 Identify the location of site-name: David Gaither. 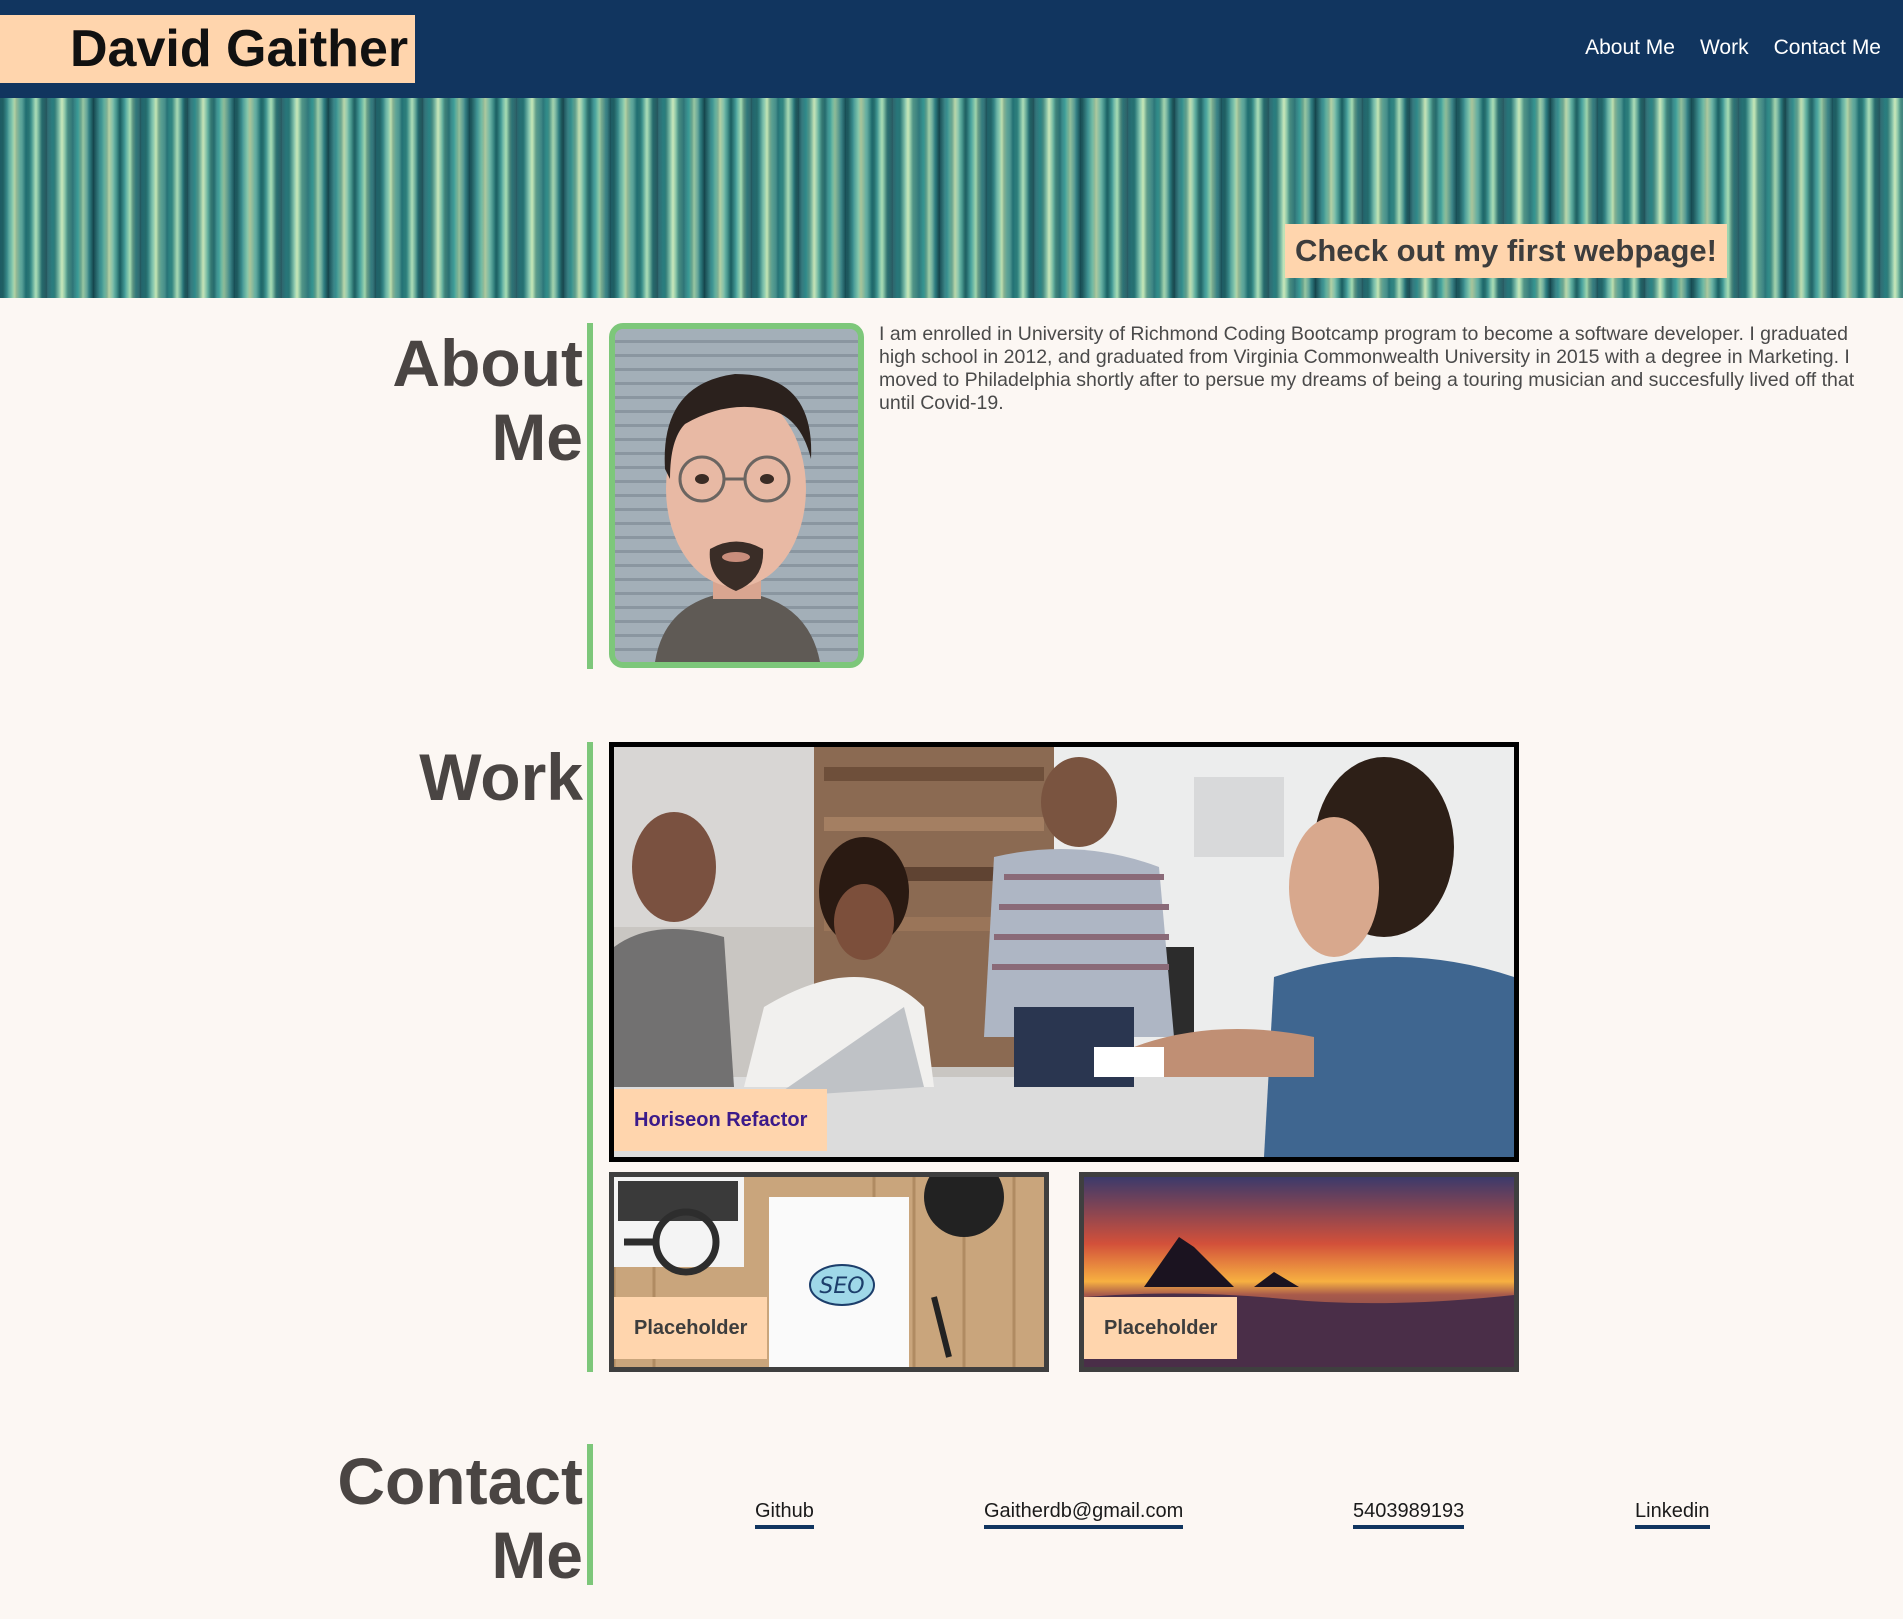
(207, 49).